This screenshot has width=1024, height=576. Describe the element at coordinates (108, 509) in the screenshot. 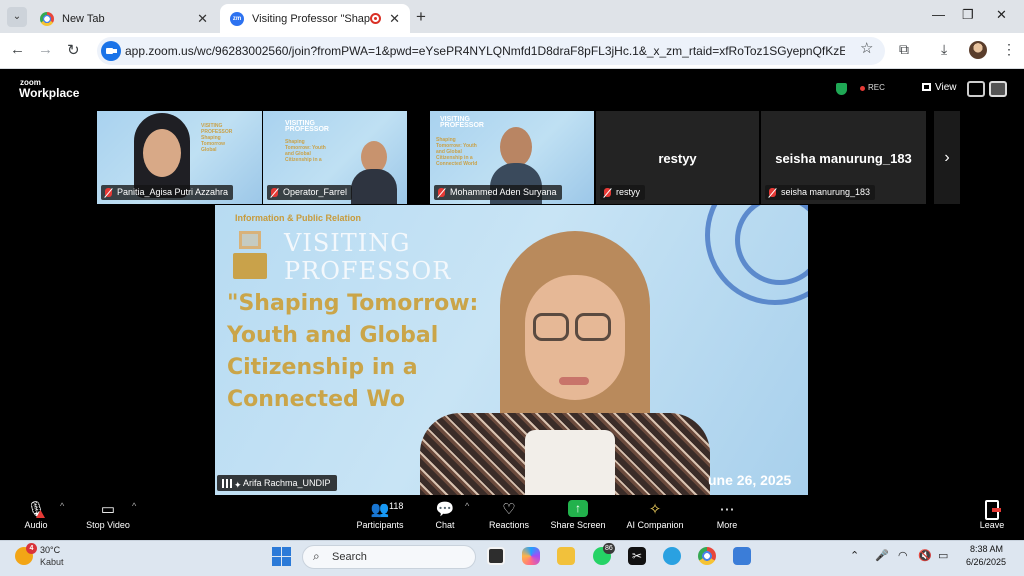

I see `video-camera-icon: ▭` at that location.